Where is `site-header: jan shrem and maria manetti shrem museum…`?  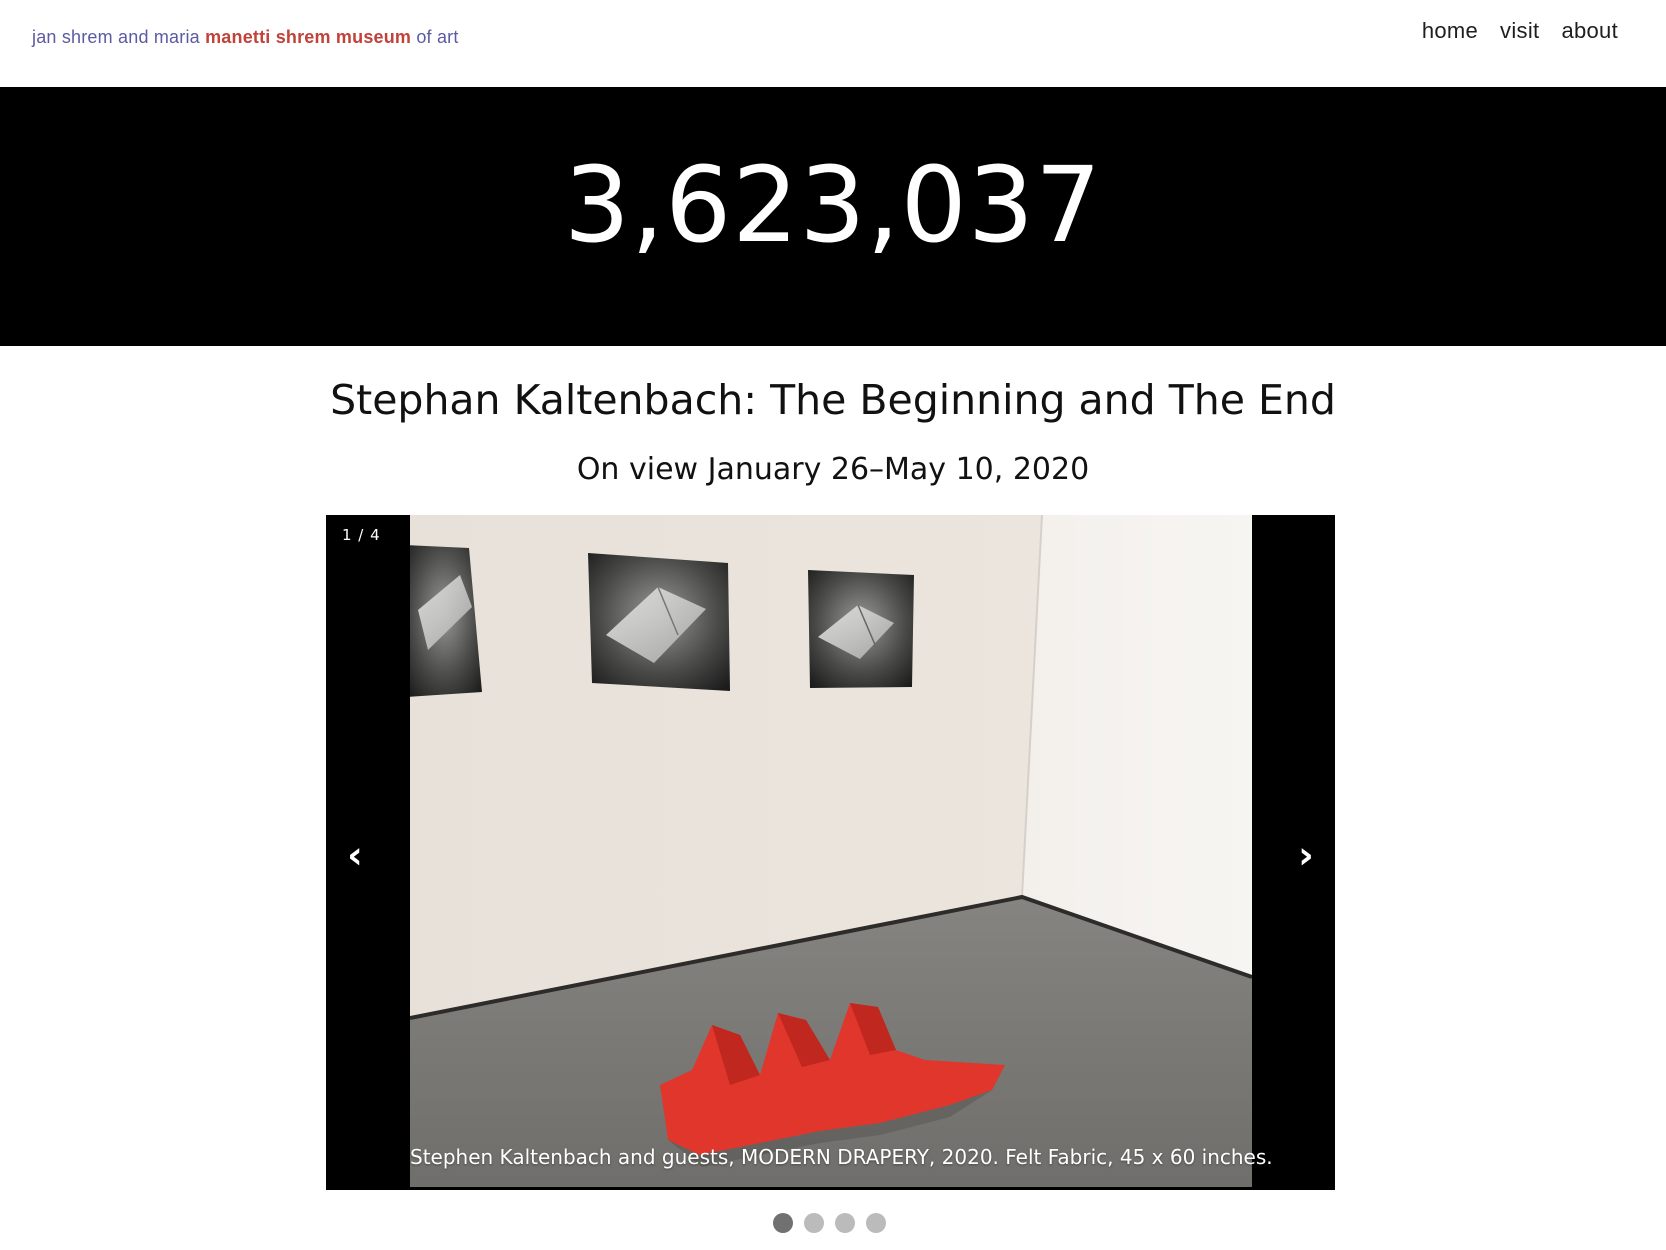
site-header: jan shrem and maria manetti shrem museum… is located at coordinates (833, 43).